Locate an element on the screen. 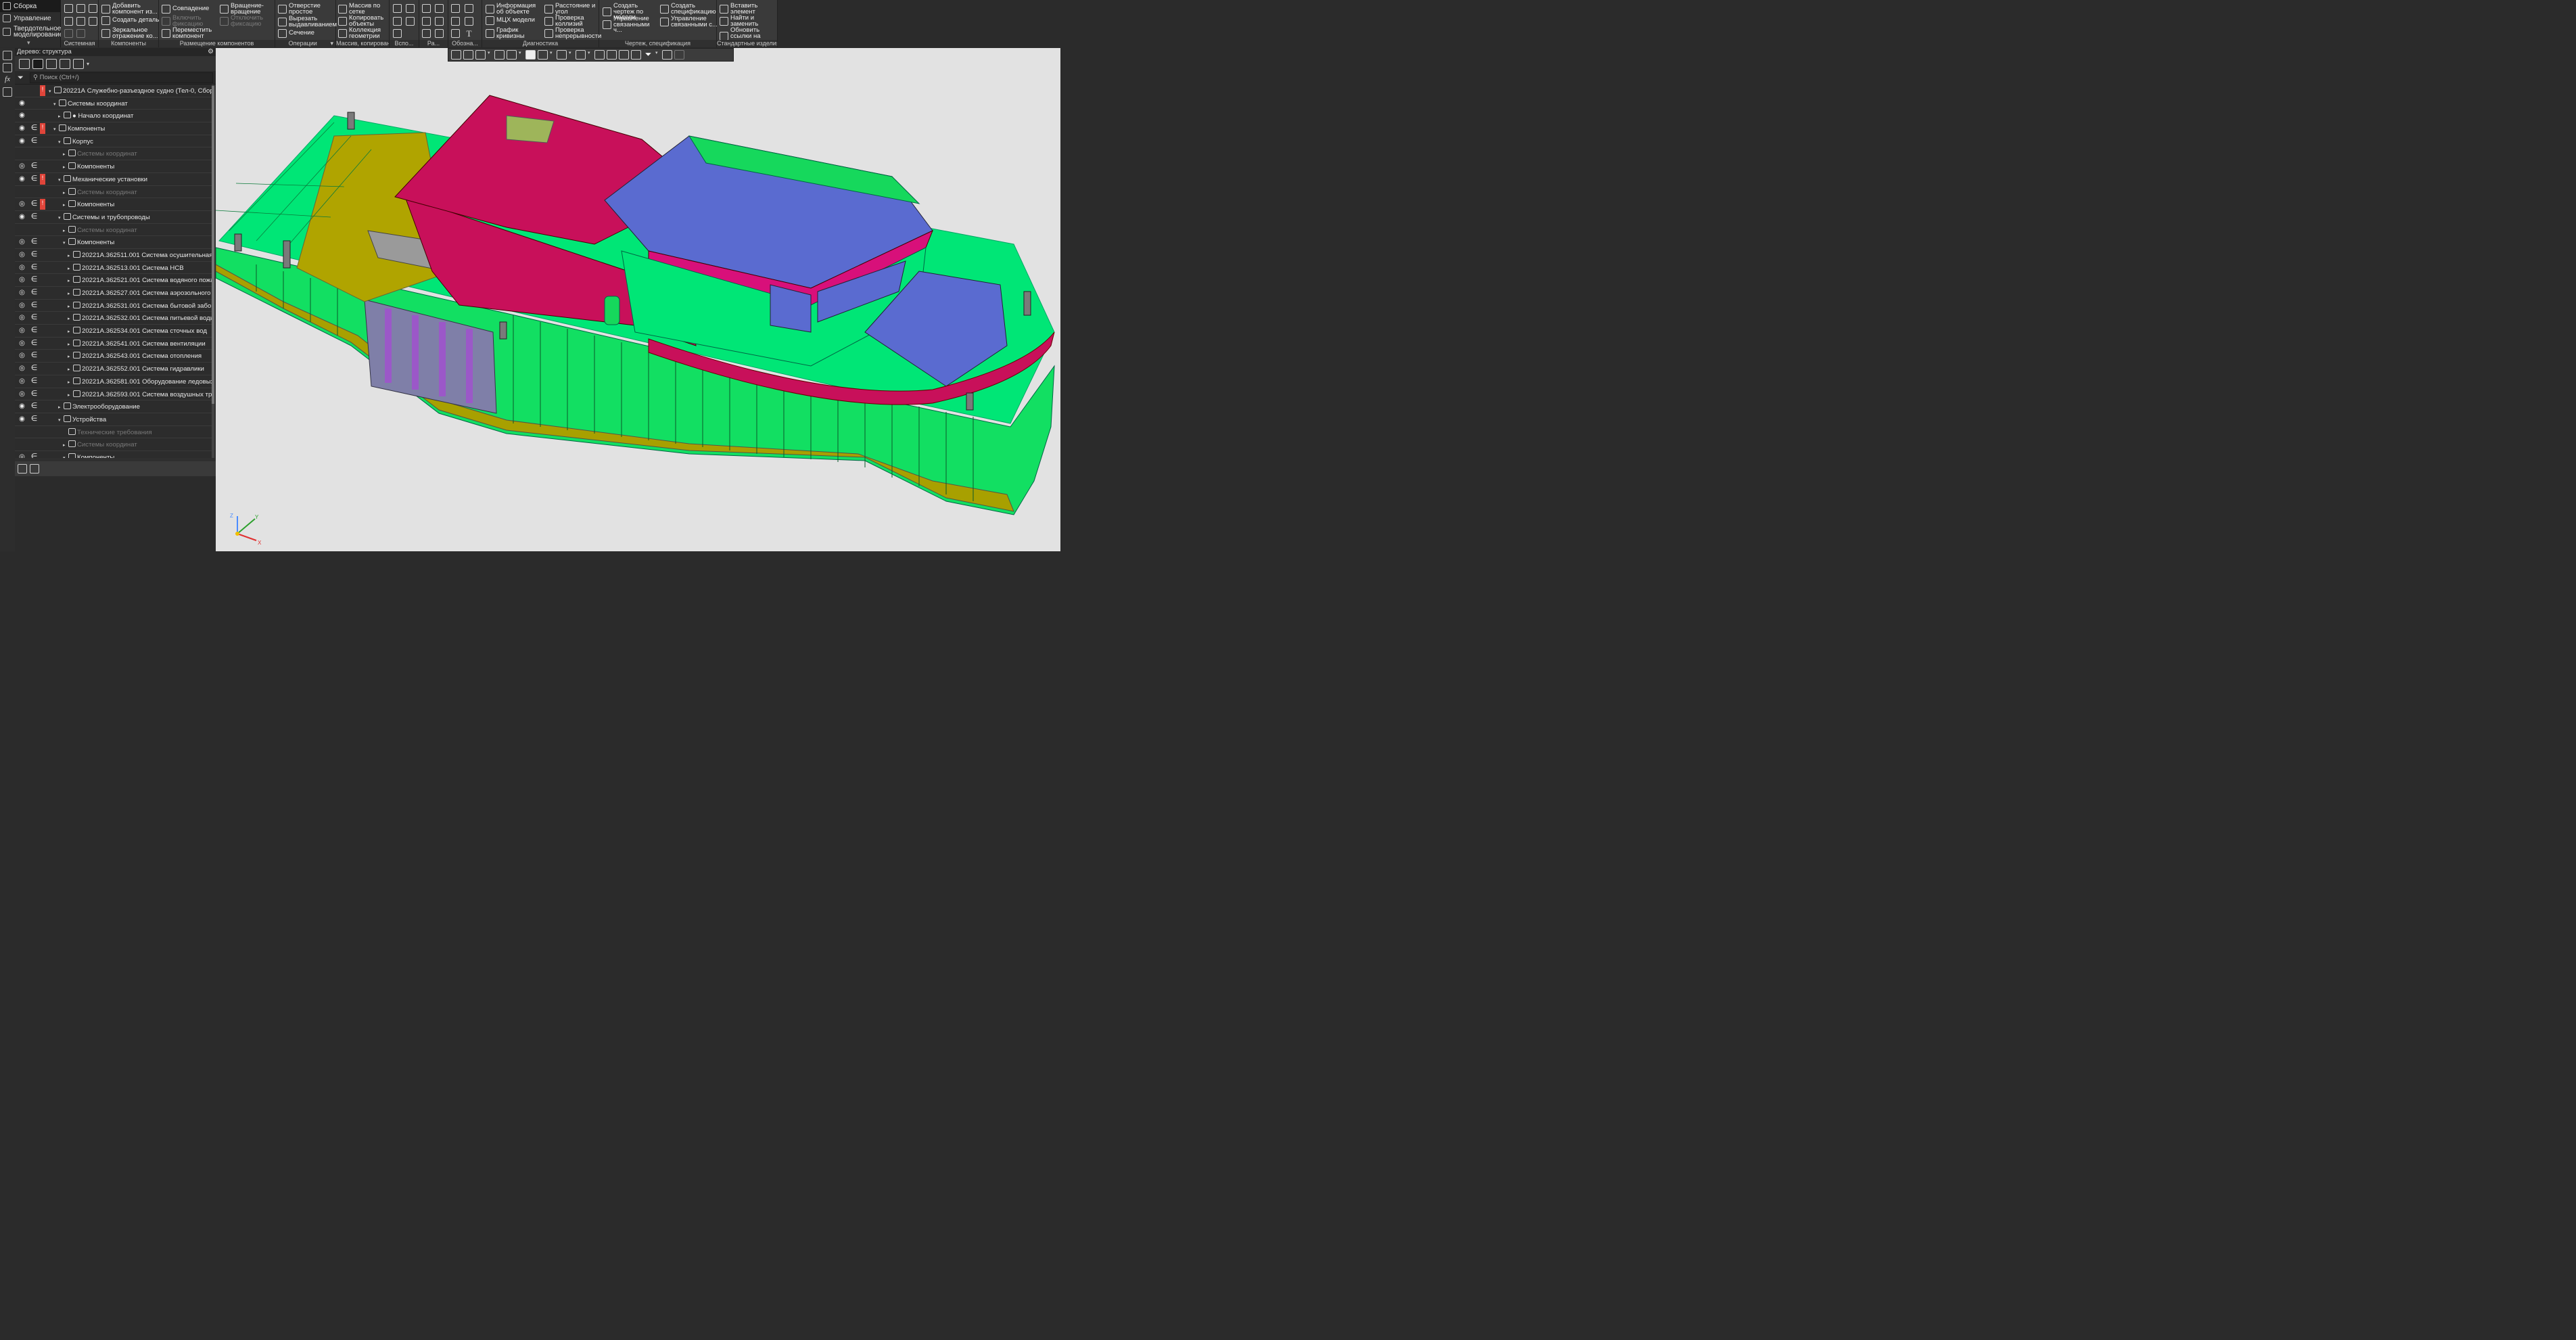 The height and width of the screenshot is (1340, 2576). view-zoom-icon is located at coordinates (480, 55).